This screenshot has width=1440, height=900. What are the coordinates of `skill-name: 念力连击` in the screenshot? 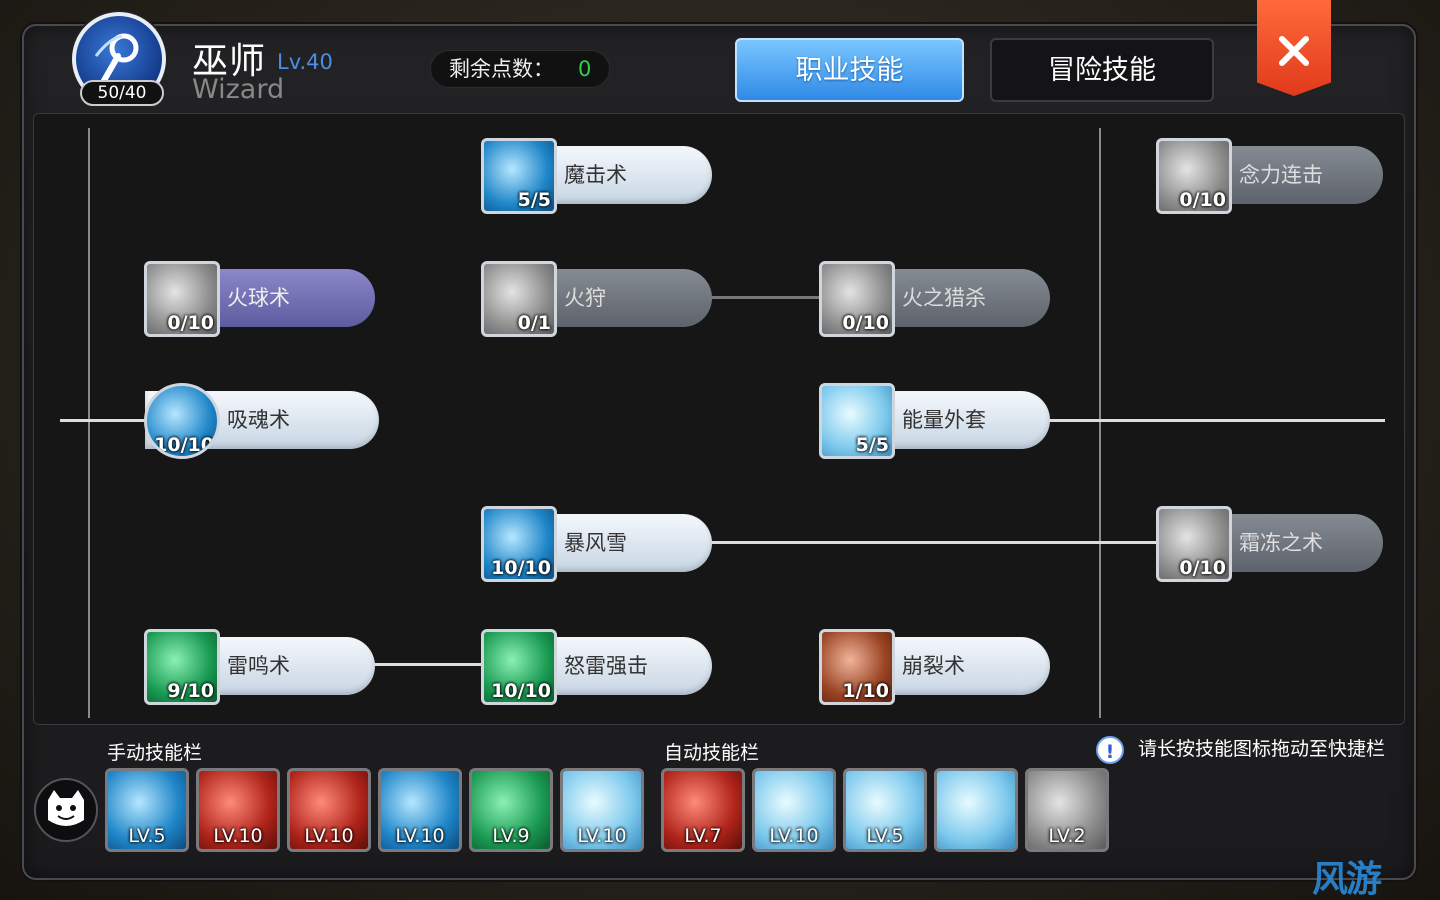 It's located at (1281, 175).